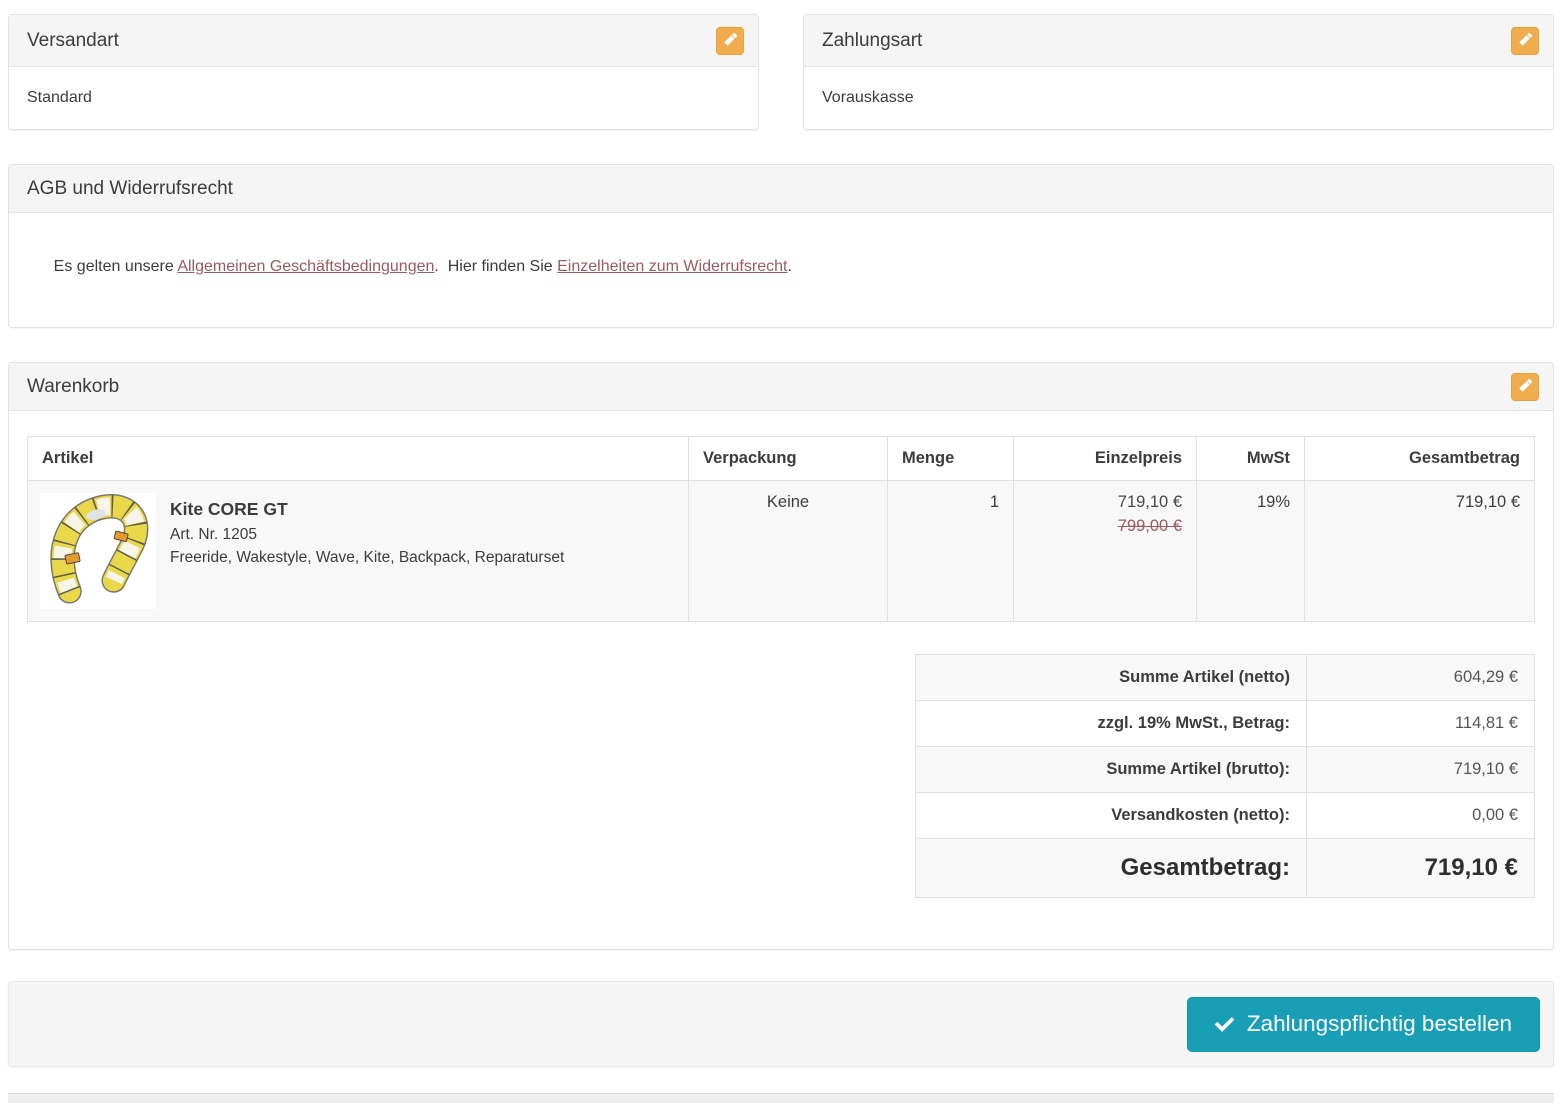 This screenshot has height=1103, width=1562. I want to click on current-price: 719,10 €, so click(1149, 502).